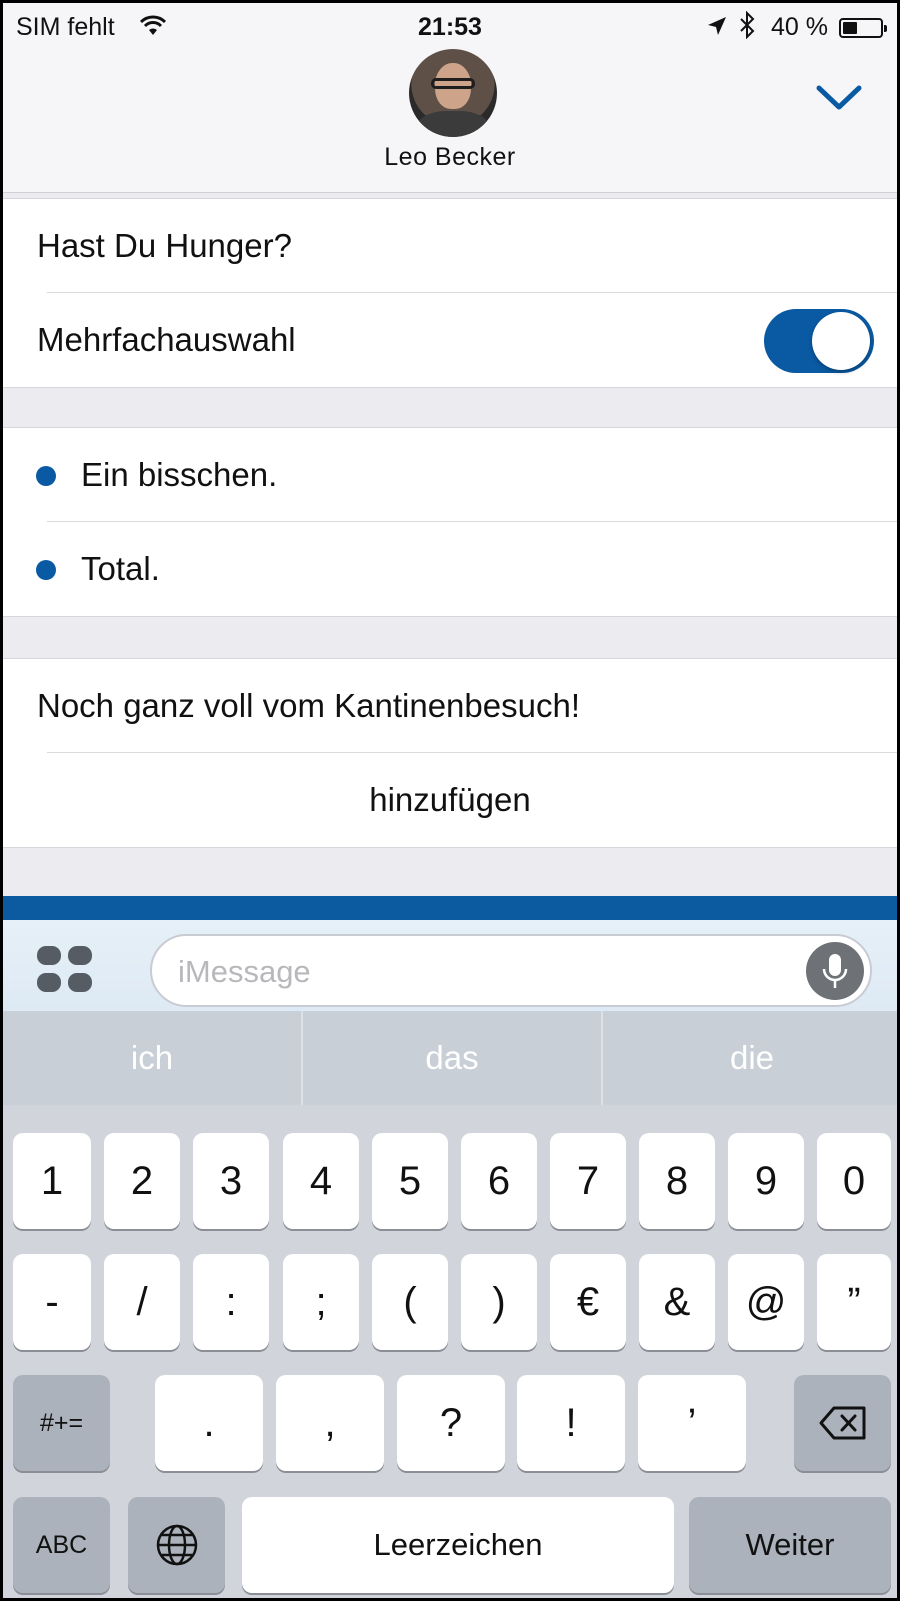  What do you see at coordinates (66, 969) in the screenshot?
I see `app-drawer-icon` at bounding box center [66, 969].